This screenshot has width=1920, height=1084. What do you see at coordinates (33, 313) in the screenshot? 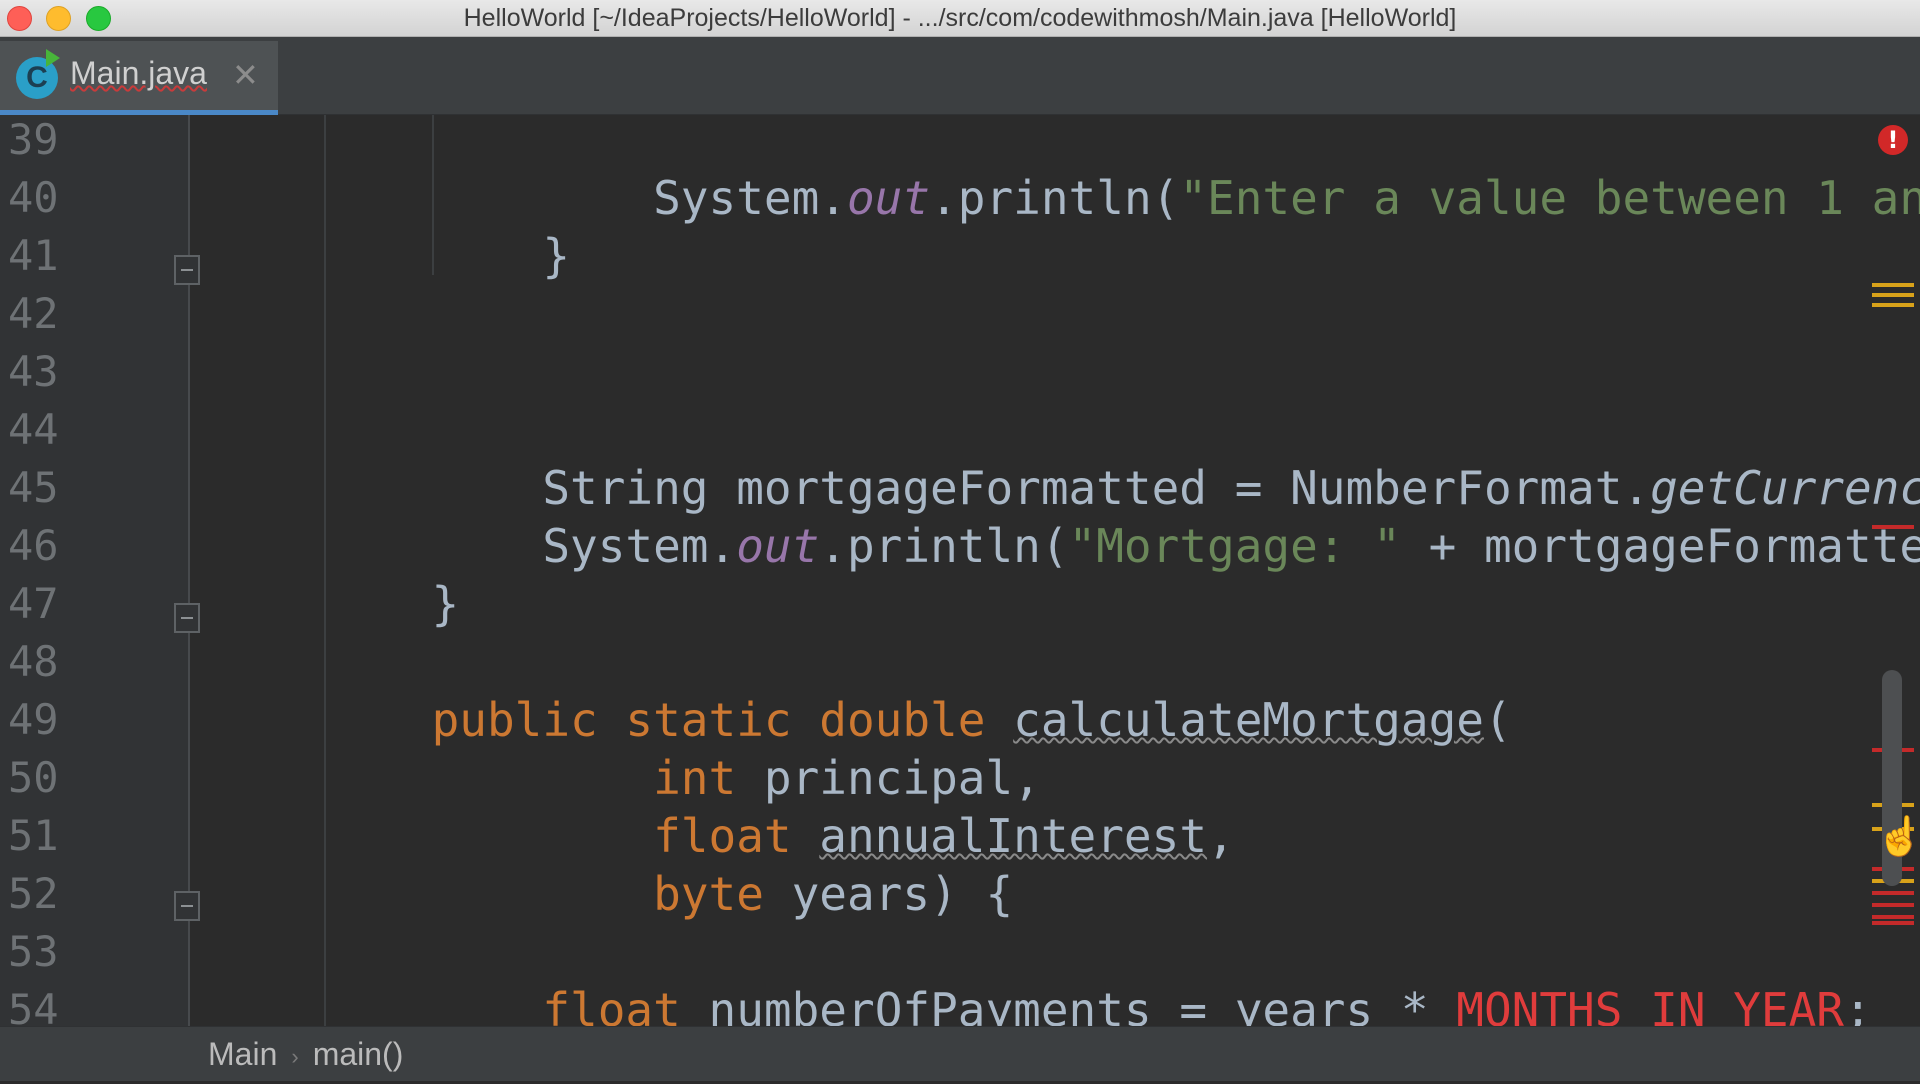
I see `line-number: 42` at bounding box center [33, 313].